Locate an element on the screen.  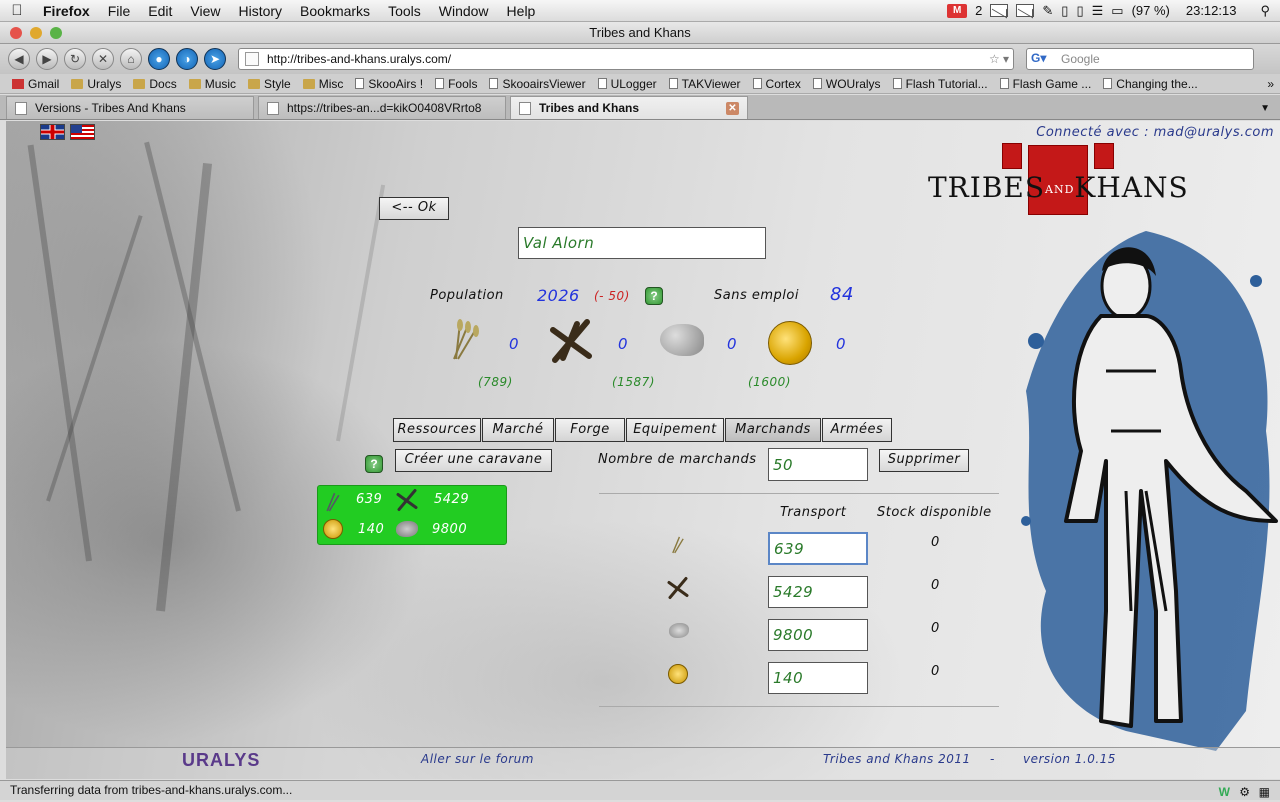
tab-equipement: Equipement is located at coordinates (675, 430).